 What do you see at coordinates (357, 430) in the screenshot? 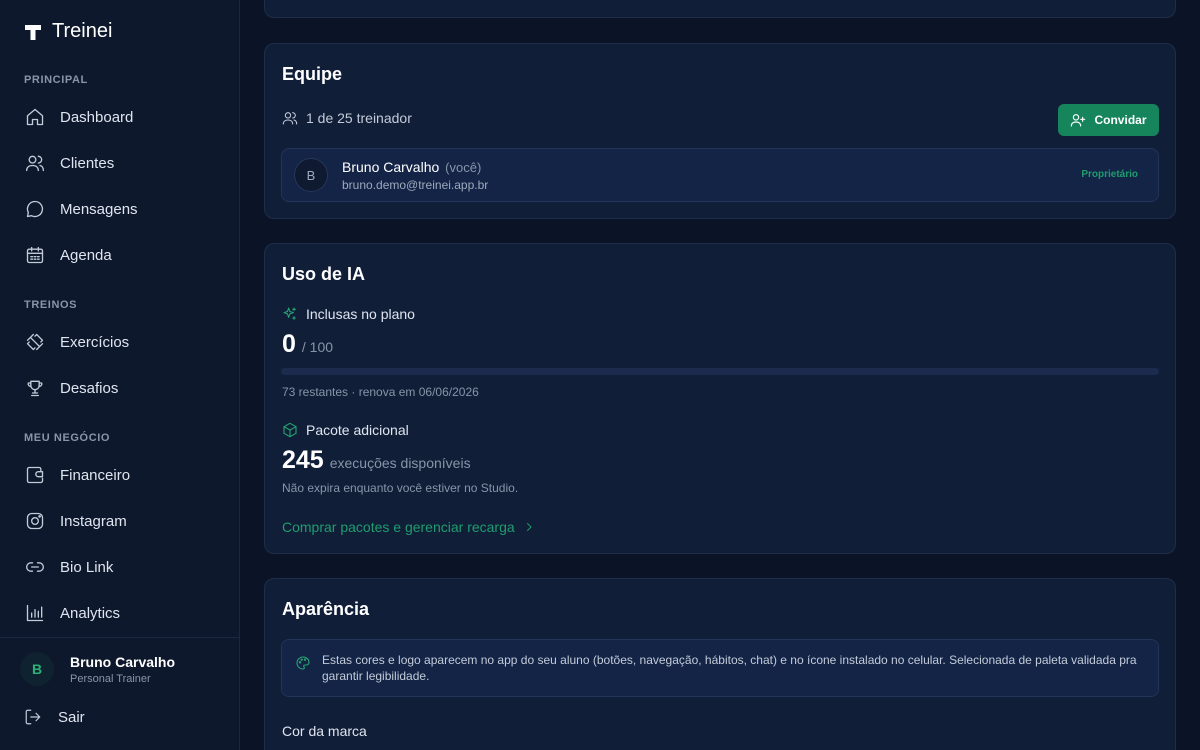
I see `addon-package-label: Pacote adicional` at bounding box center [357, 430].